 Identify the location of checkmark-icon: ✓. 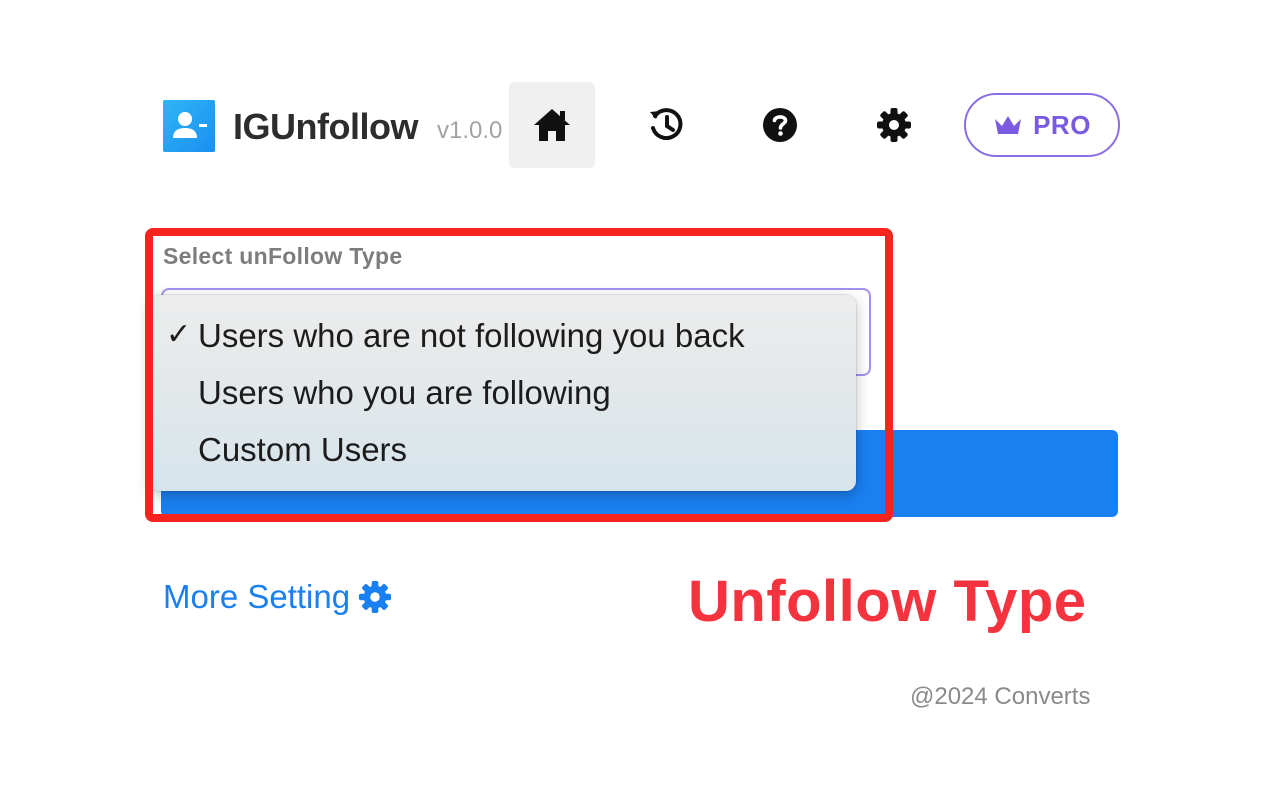
(179, 334).